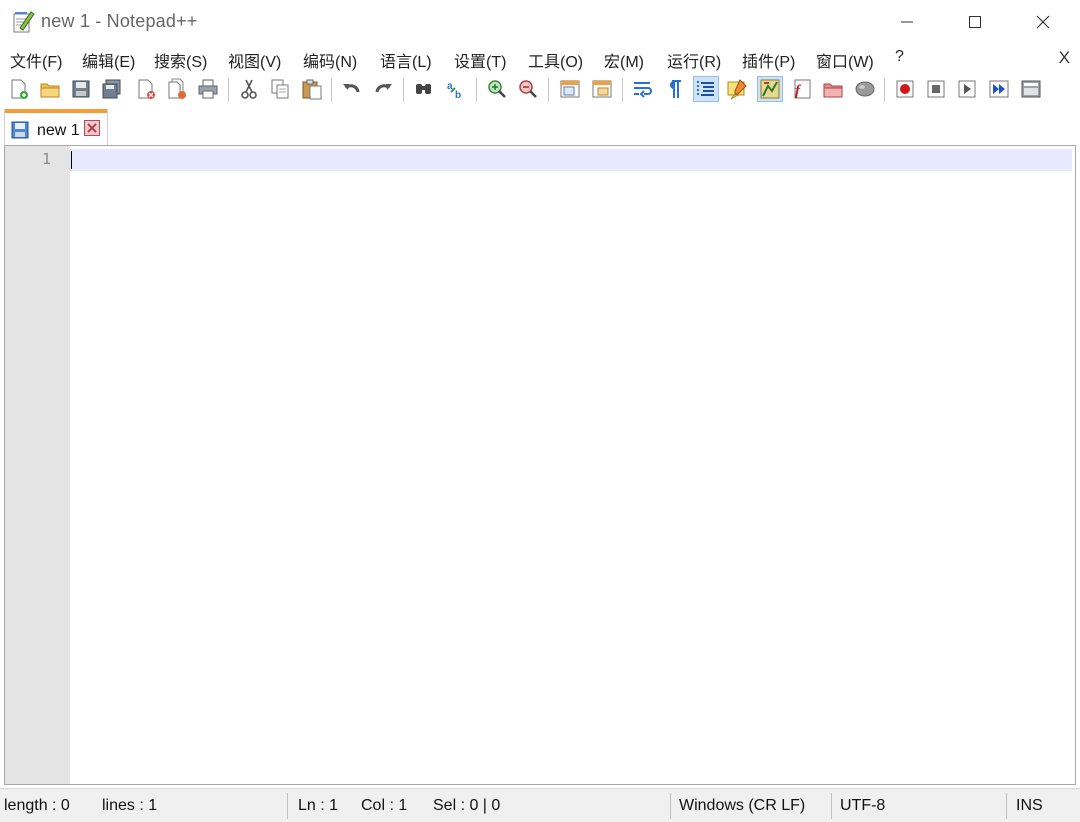 This screenshot has width=1080, height=822. I want to click on zoom-in-button, so click(497, 89).